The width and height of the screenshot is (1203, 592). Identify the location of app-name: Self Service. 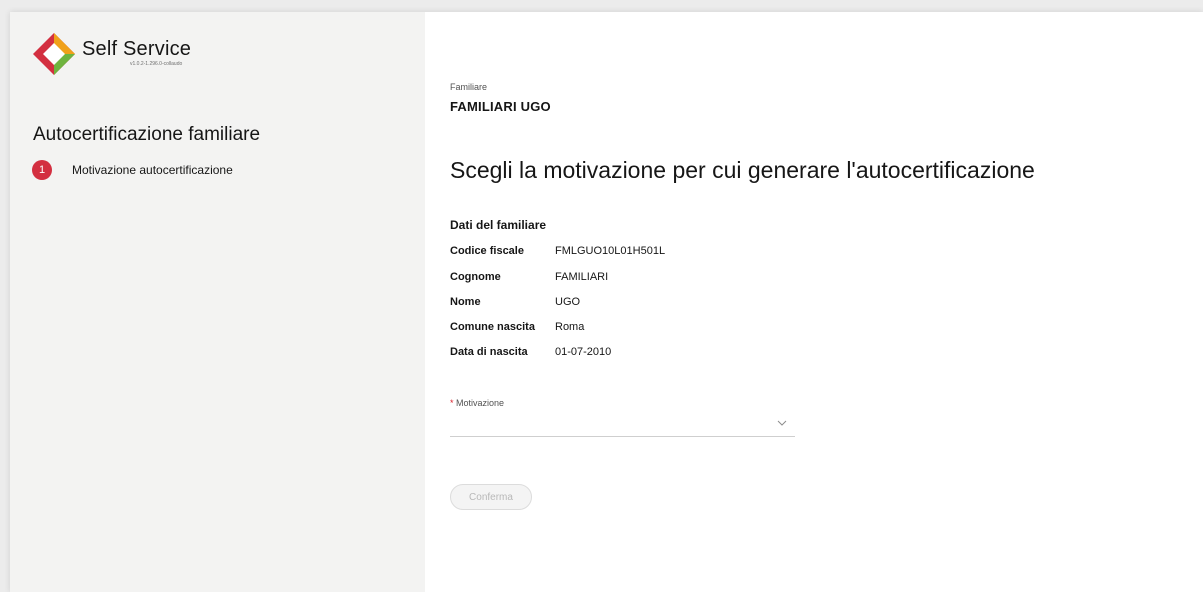
(137, 49).